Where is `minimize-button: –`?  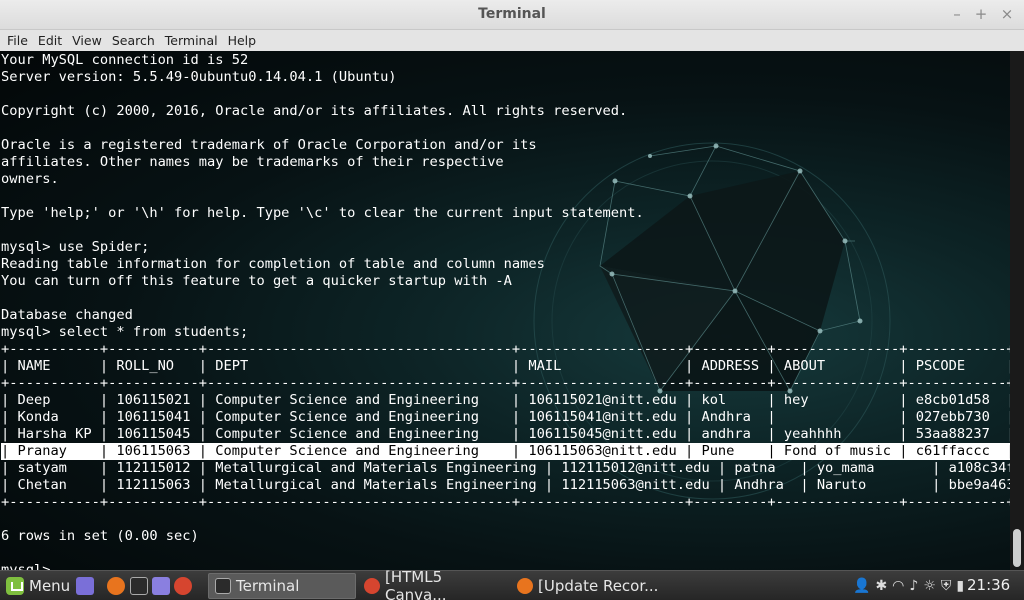
minimize-button: – is located at coordinates (957, 14).